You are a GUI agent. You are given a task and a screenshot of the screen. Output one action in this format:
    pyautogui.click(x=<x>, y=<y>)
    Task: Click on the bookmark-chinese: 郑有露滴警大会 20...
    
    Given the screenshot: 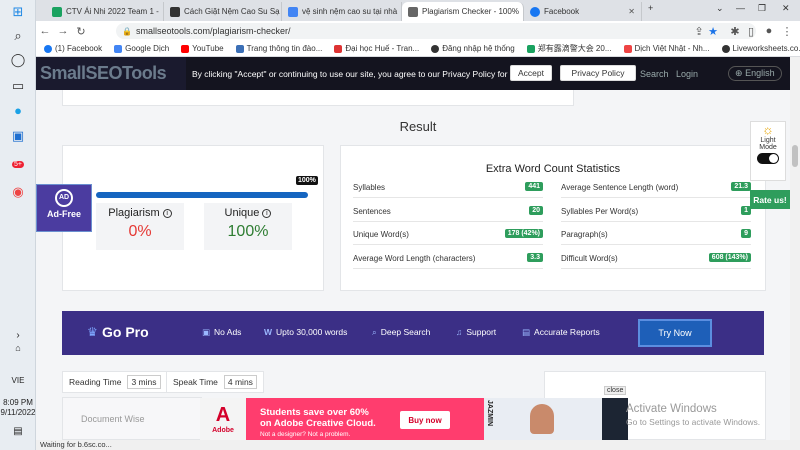 What is the action you would take?
    pyautogui.click(x=569, y=48)
    